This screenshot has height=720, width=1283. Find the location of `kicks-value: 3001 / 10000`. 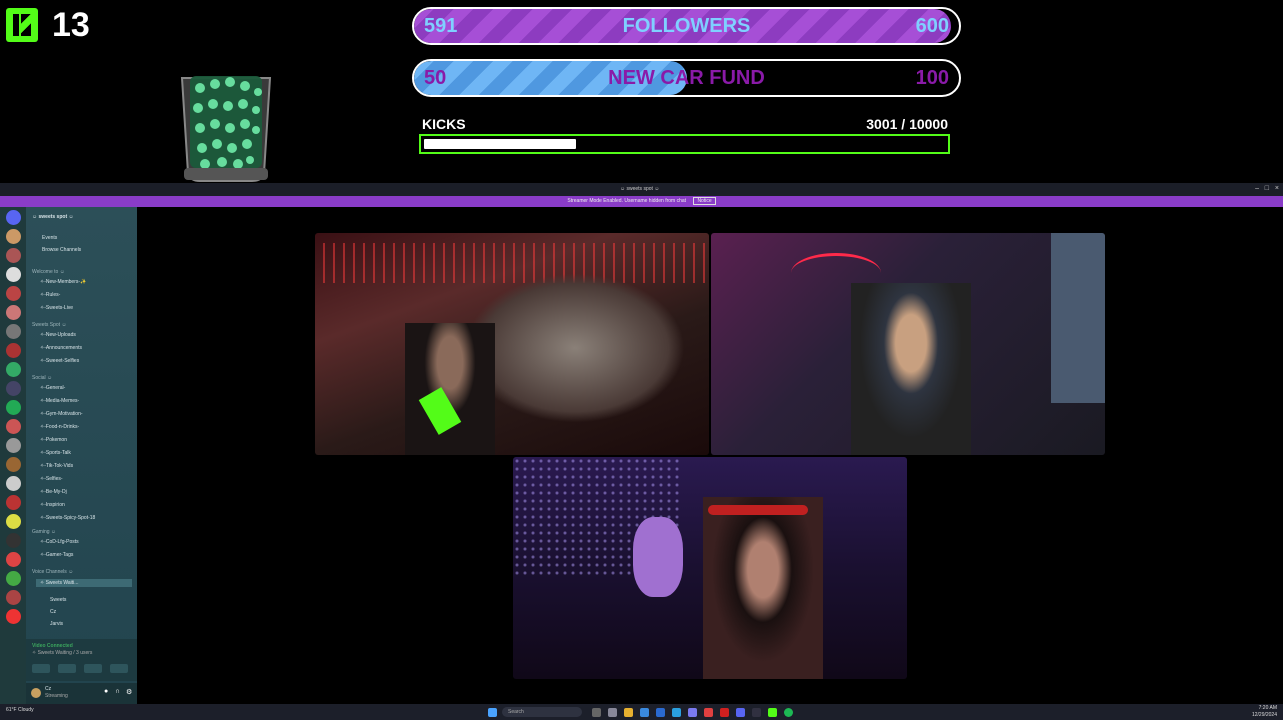

kicks-value: 3001 / 10000 is located at coordinates (907, 124).